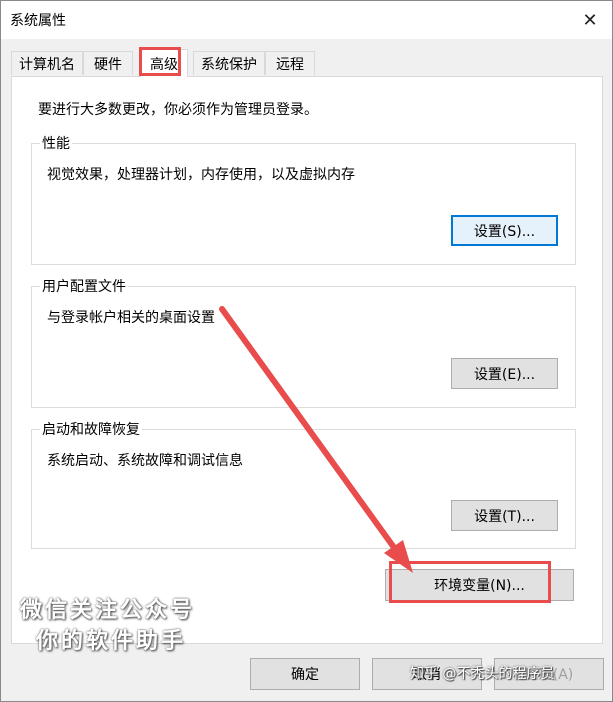  I want to click on user-profiles-description: 与登录帐户相关的桌面设置, so click(131, 318).